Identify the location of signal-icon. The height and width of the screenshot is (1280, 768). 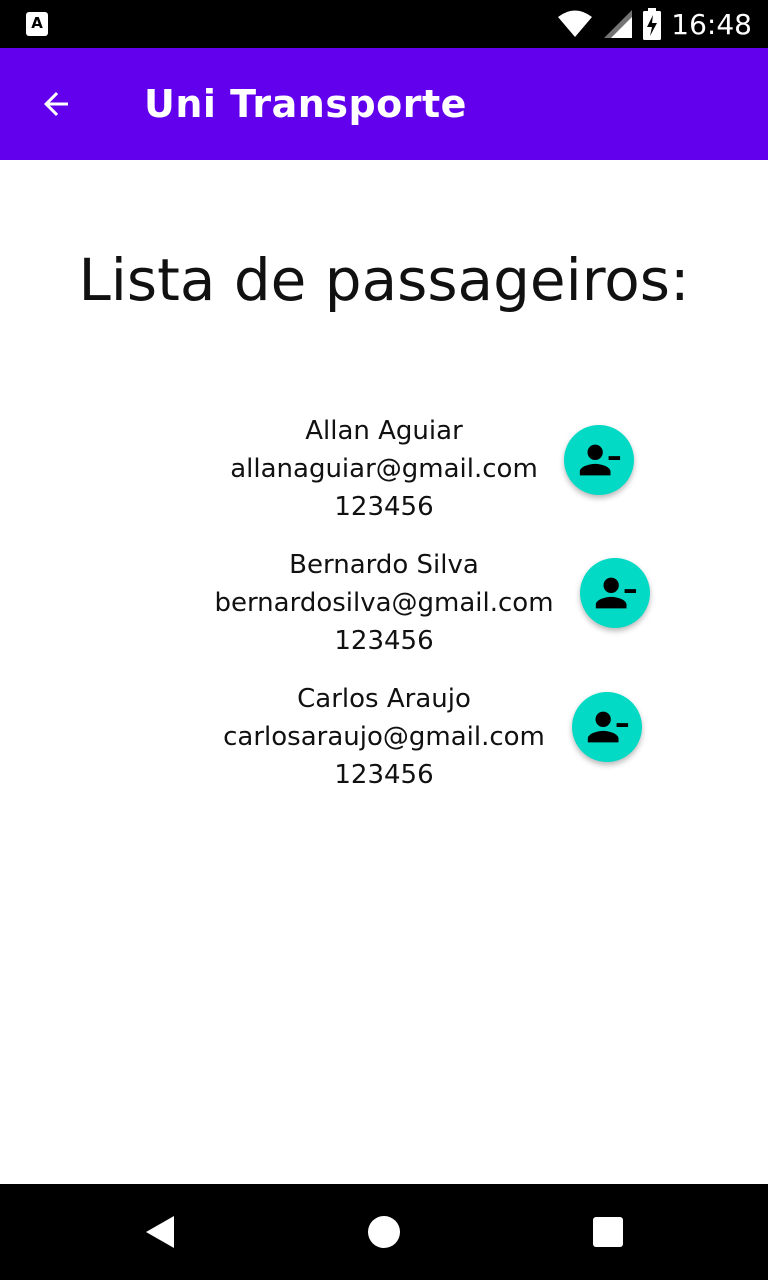
(618, 24).